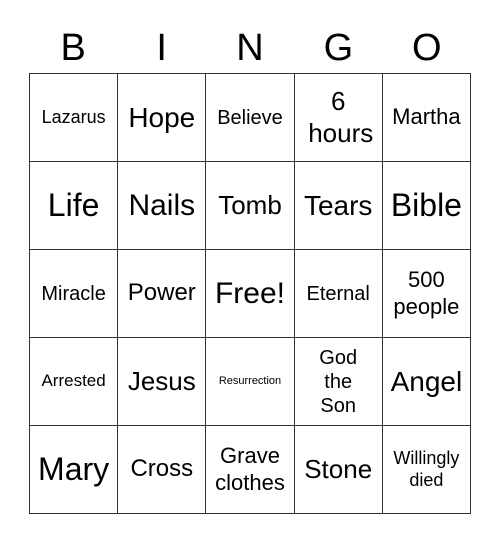  What do you see at coordinates (338, 48) in the screenshot?
I see `header-letter-g: G` at bounding box center [338, 48].